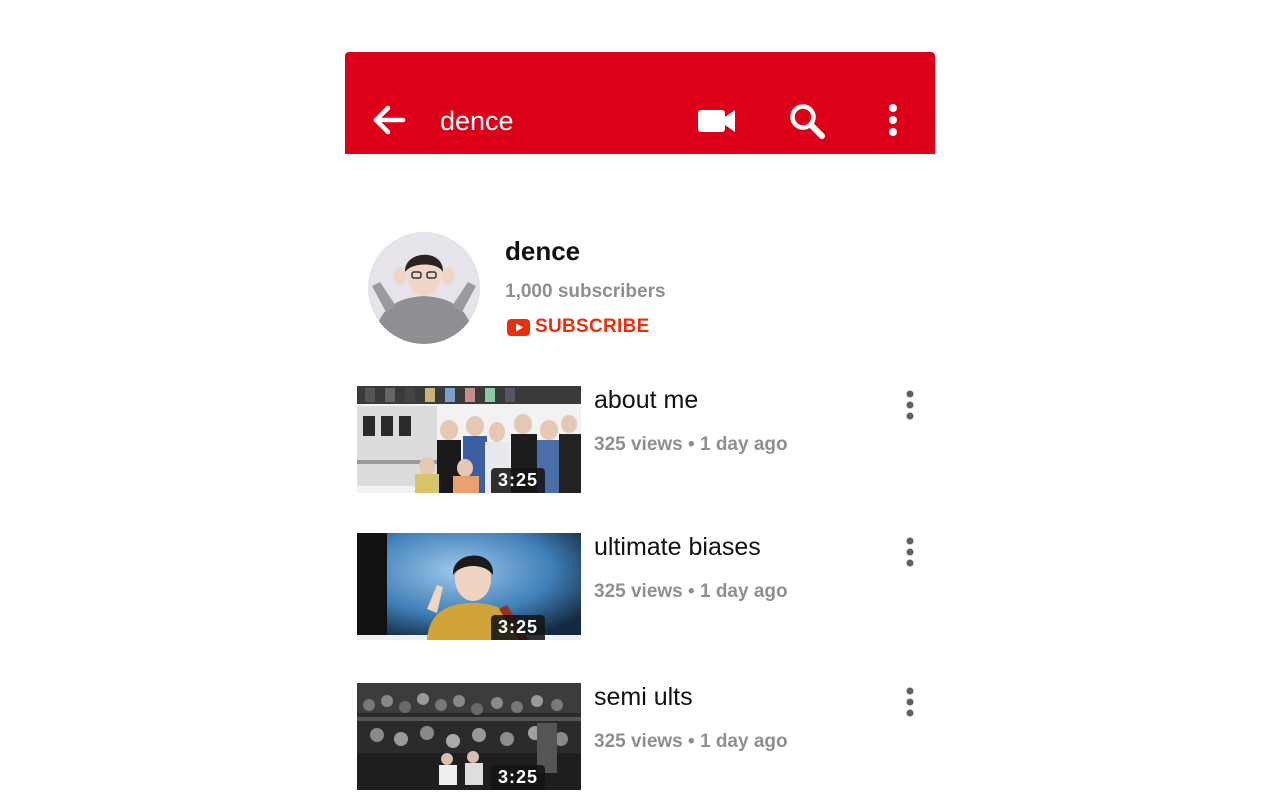 This screenshot has width=1280, height=800. Describe the element at coordinates (646, 400) in the screenshot. I see `video-title: about me` at that location.